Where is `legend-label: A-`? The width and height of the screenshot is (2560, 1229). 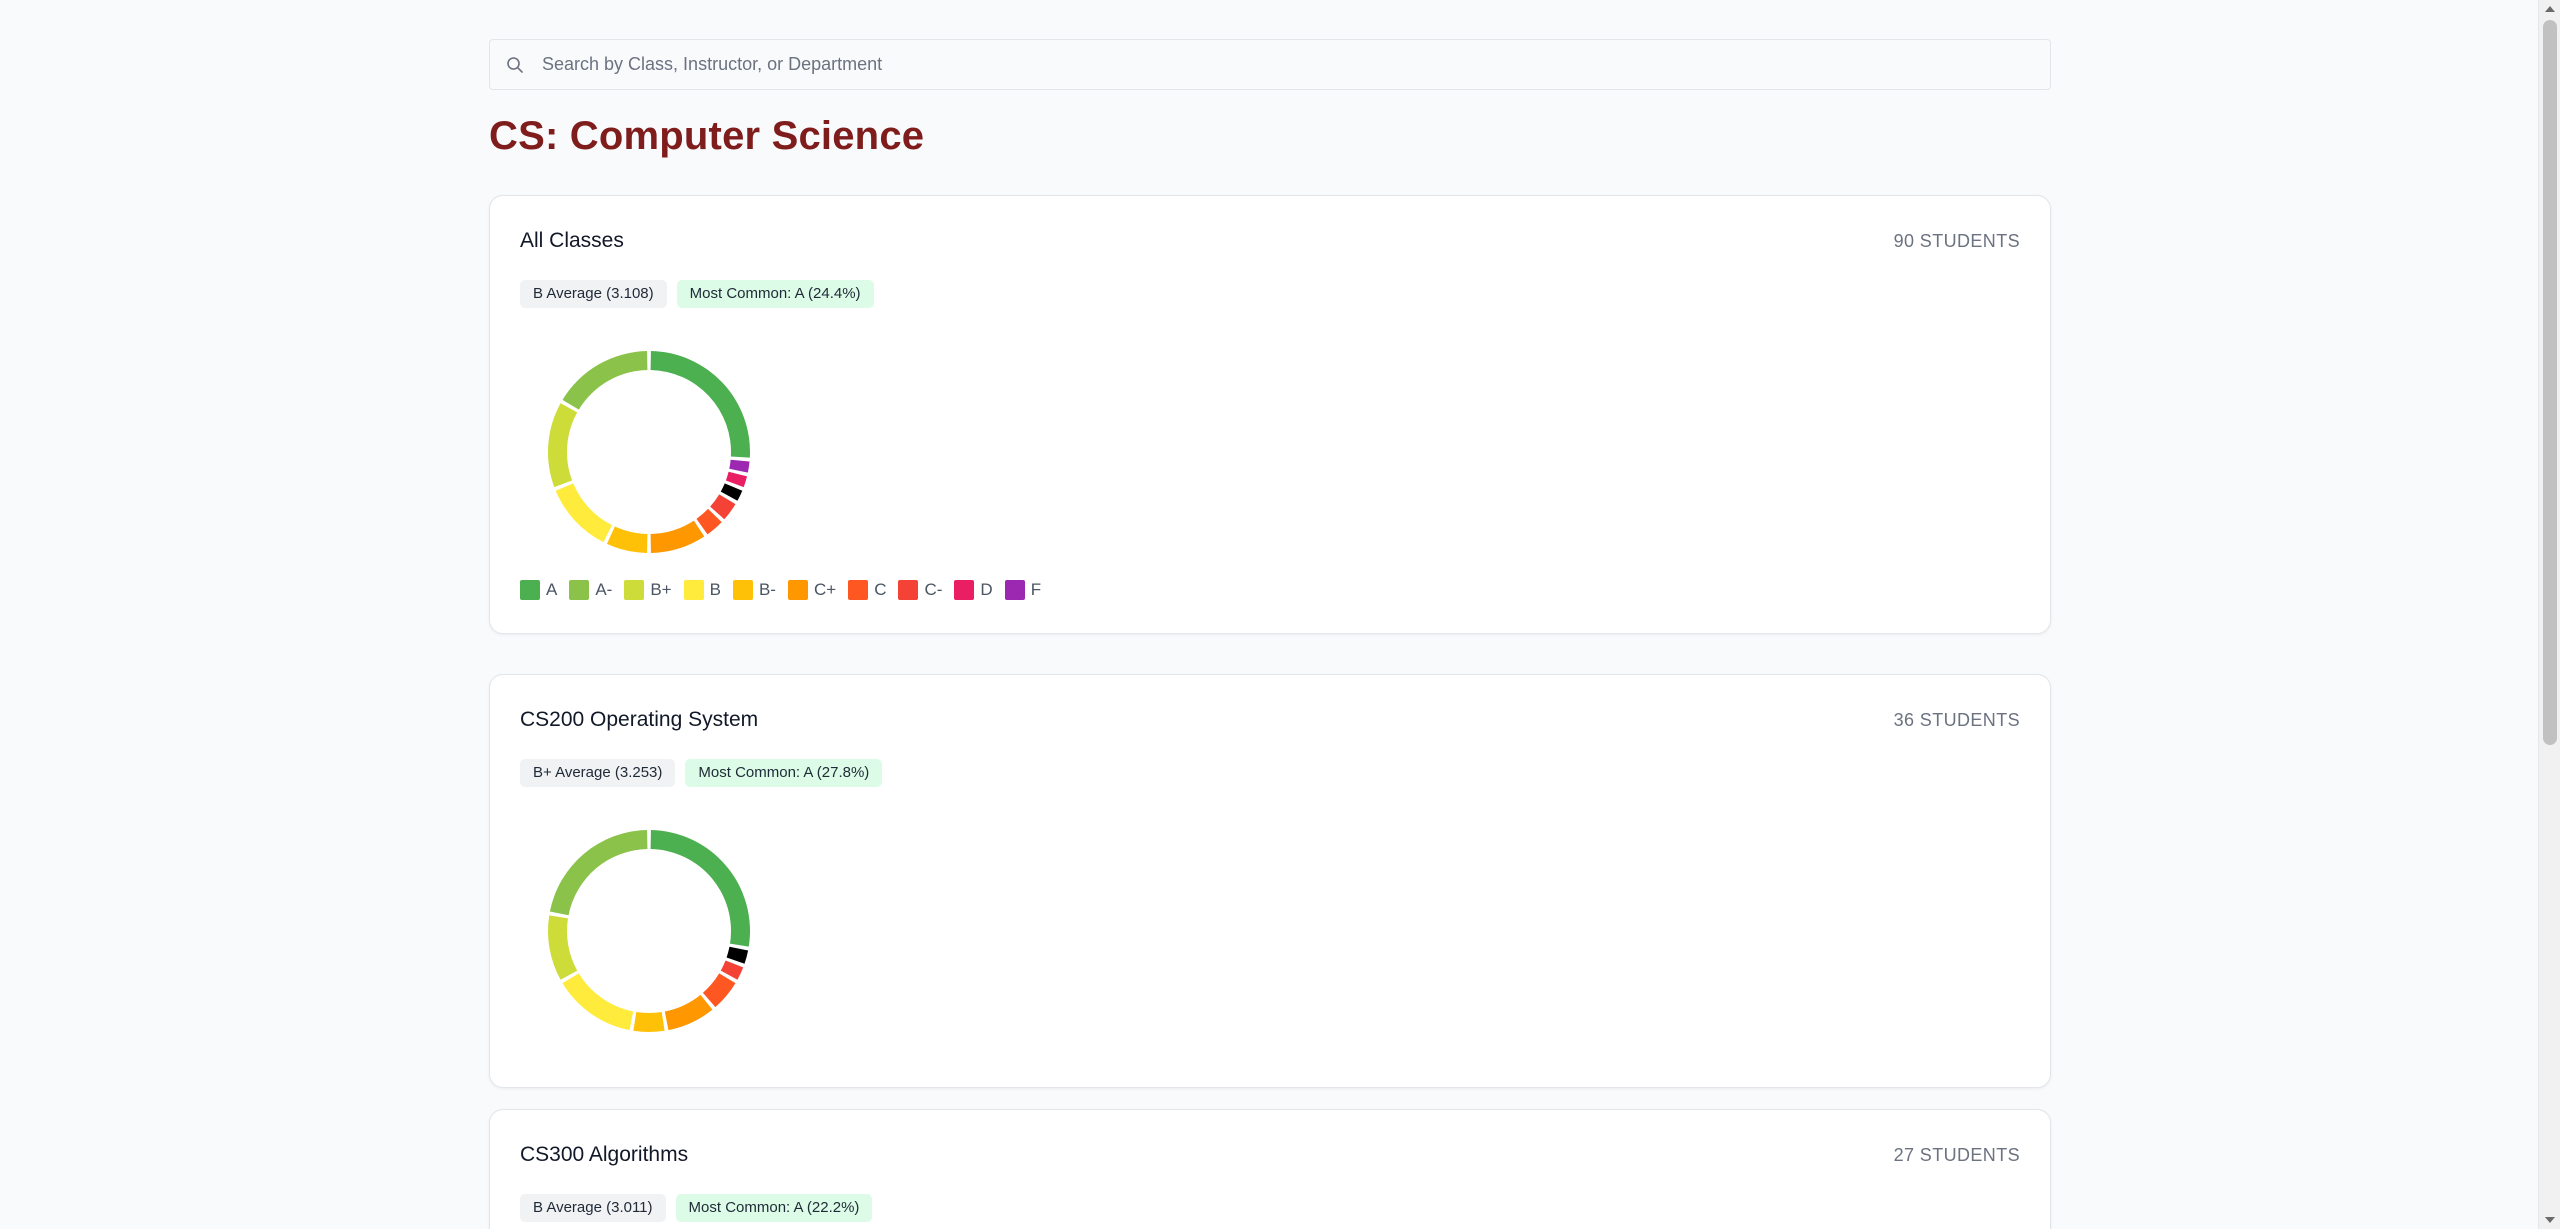
legend-label: A- is located at coordinates (604, 589).